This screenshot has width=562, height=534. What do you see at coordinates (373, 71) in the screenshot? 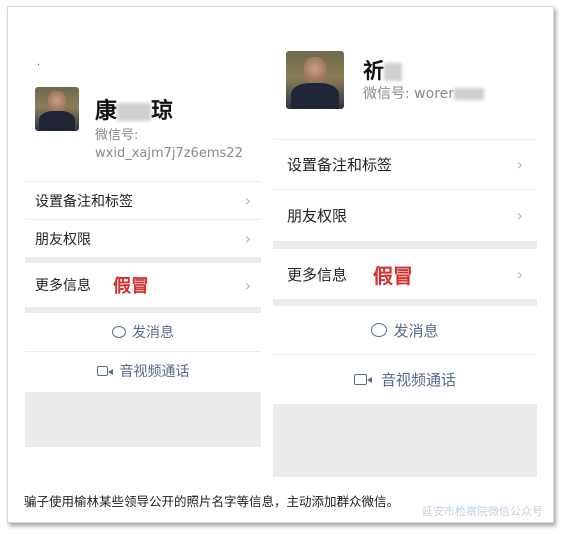
I see `nickname-visible: 祈` at bounding box center [373, 71].